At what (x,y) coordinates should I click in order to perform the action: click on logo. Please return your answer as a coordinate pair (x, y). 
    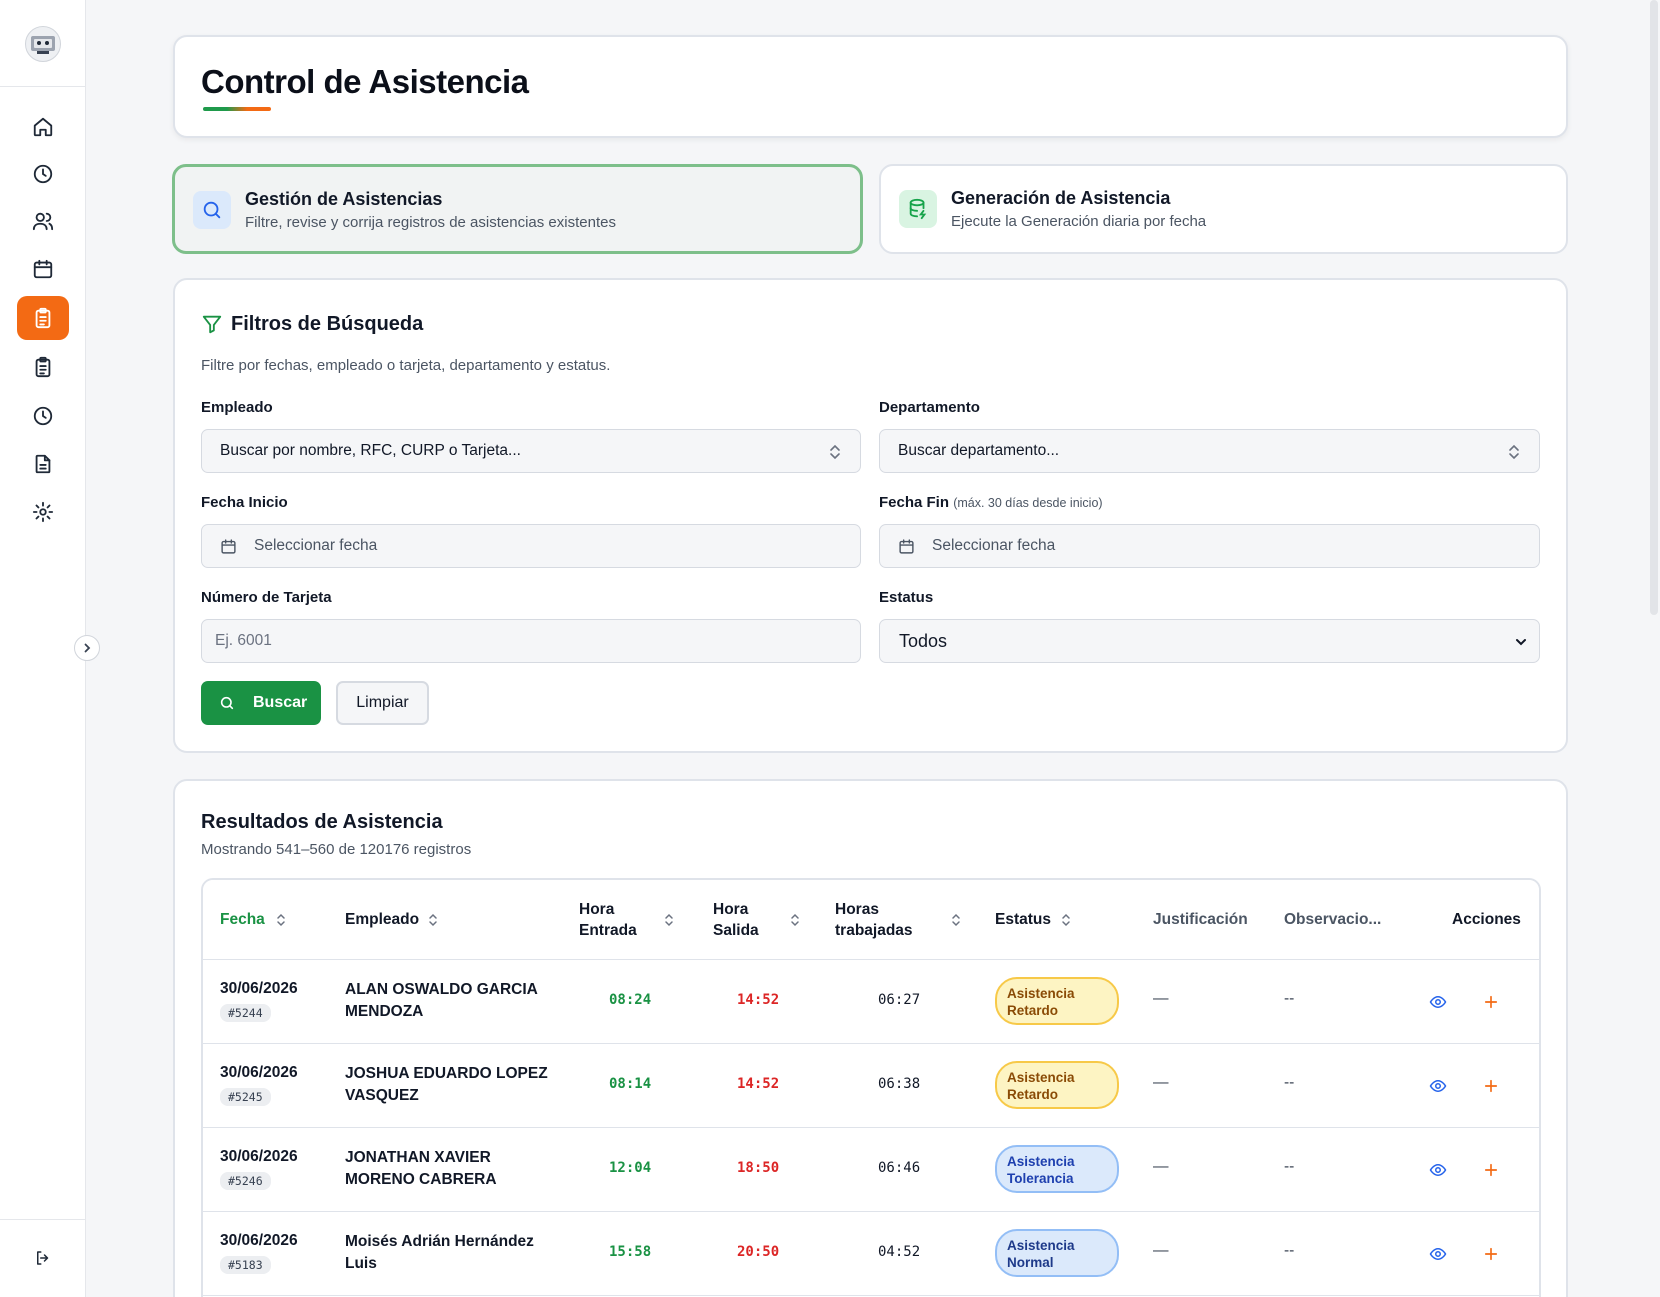
    Looking at the image, I should click on (43, 44).